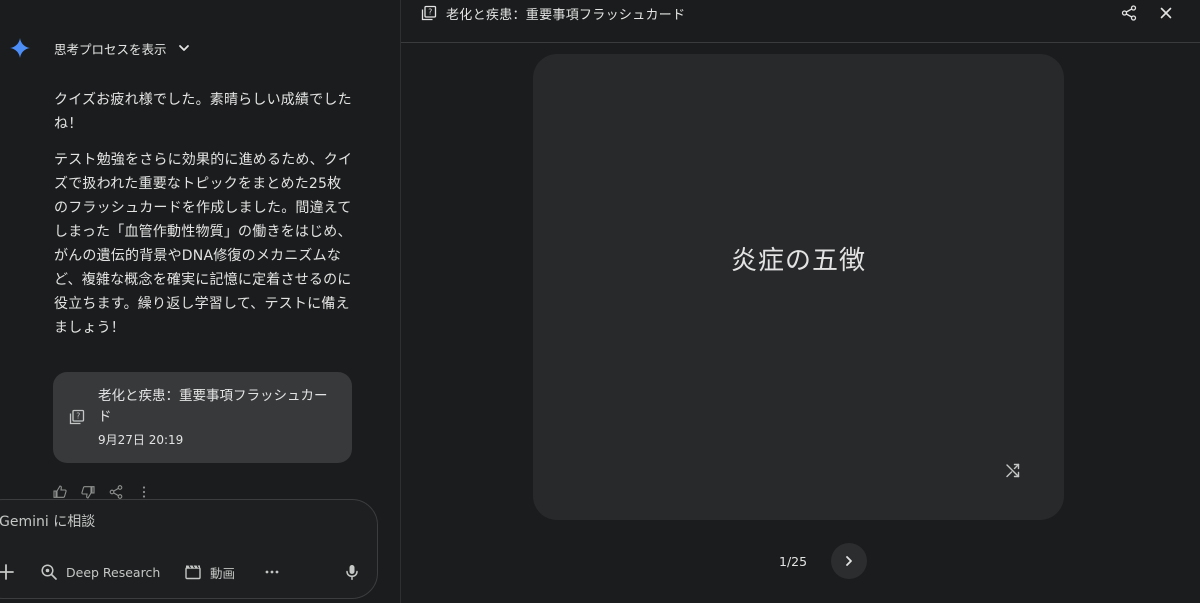 This screenshot has height=603, width=1200. I want to click on chevron-right-icon, so click(849, 561).